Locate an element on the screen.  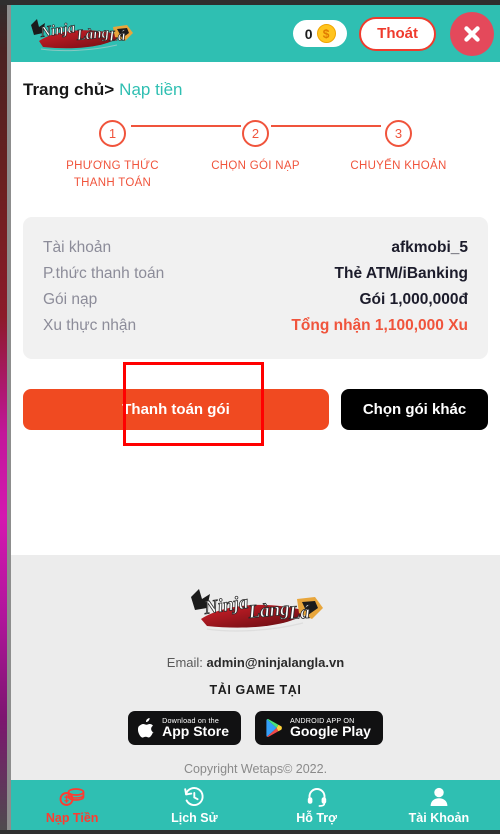
user-account-icon is located at coordinates (439, 797).